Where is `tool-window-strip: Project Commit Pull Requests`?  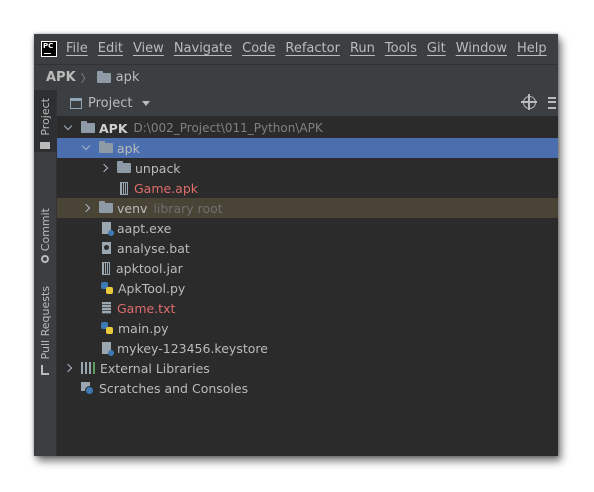
tool-window-strip: Project Commit Pull Requests is located at coordinates (45, 273).